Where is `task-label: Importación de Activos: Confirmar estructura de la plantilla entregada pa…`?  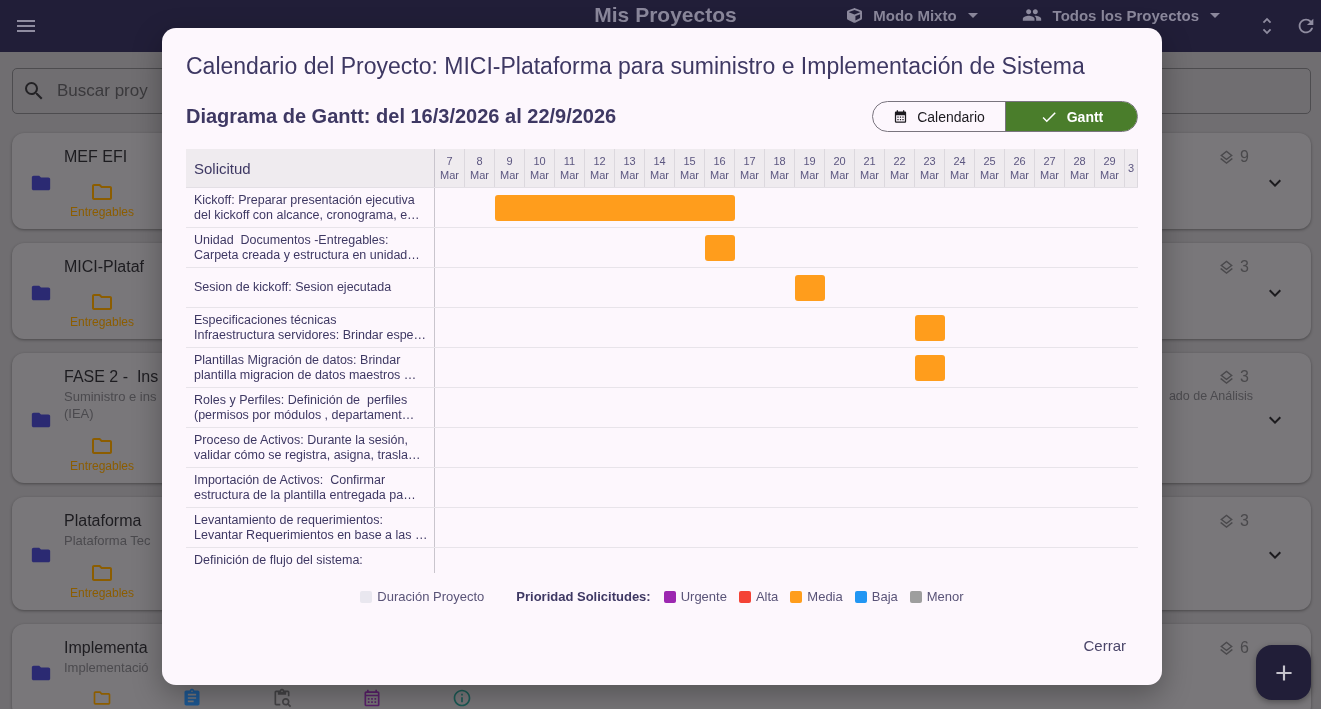 task-label: Importación de Activos: Confirmar estructura de la plantilla entregada pa… is located at coordinates (310, 487).